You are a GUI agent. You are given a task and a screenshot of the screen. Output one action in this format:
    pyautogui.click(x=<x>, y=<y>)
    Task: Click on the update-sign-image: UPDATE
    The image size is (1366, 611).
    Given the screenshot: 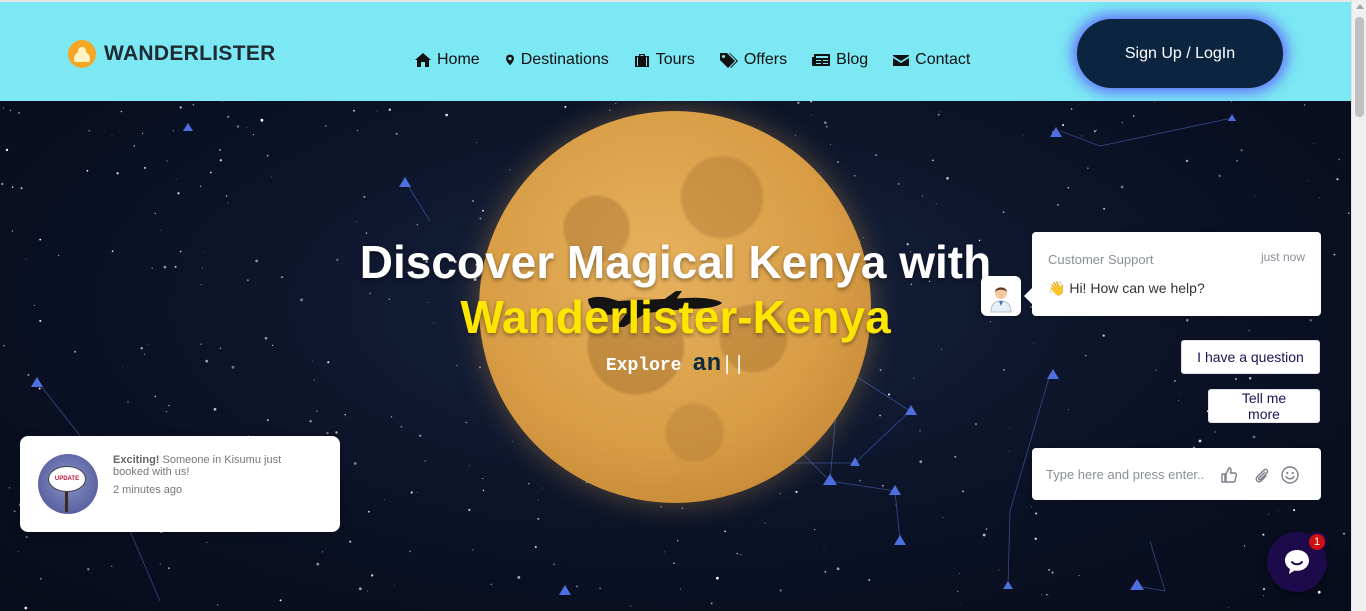 What is the action you would take?
    pyautogui.click(x=68, y=484)
    